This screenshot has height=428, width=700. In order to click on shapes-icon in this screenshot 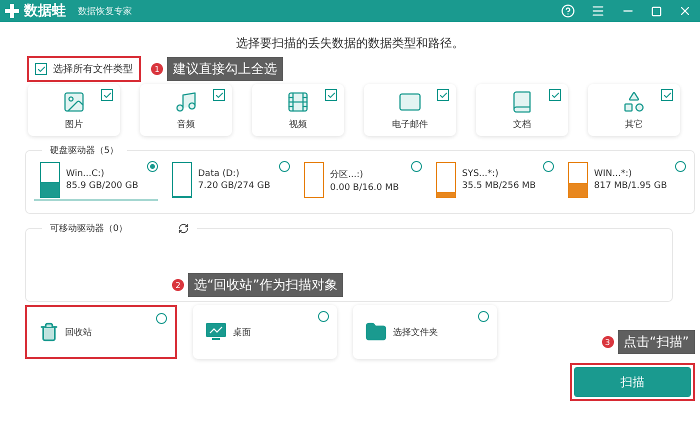, I will do `click(634, 102)`.